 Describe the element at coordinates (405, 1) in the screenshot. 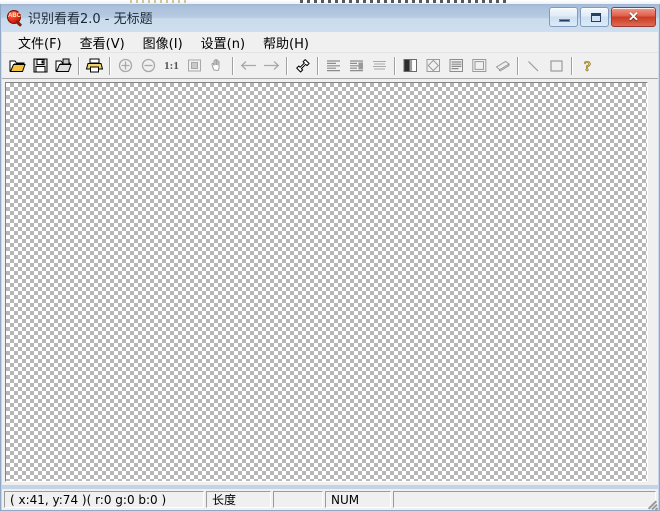

I see `background-window-text` at that location.